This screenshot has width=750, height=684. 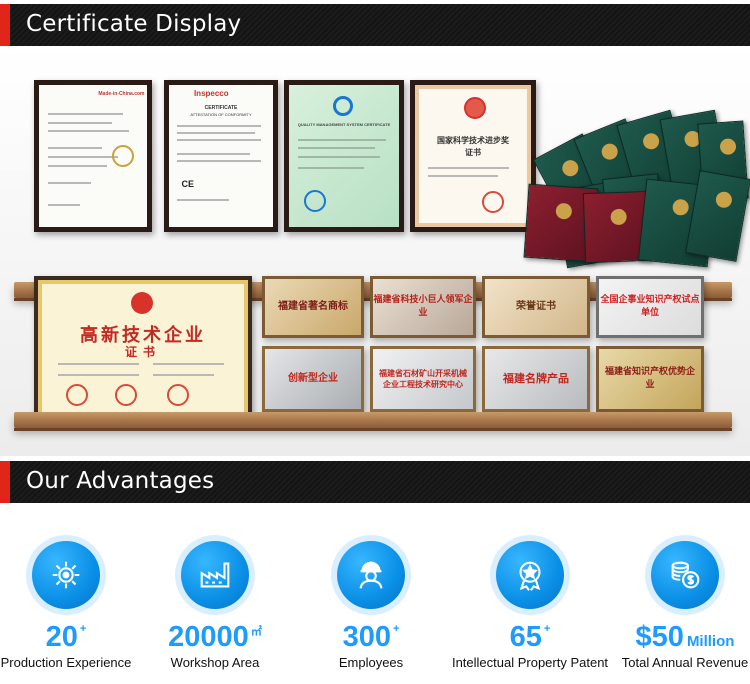 I want to click on certificate-title: 国家科学技术进步奖, so click(x=473, y=140).